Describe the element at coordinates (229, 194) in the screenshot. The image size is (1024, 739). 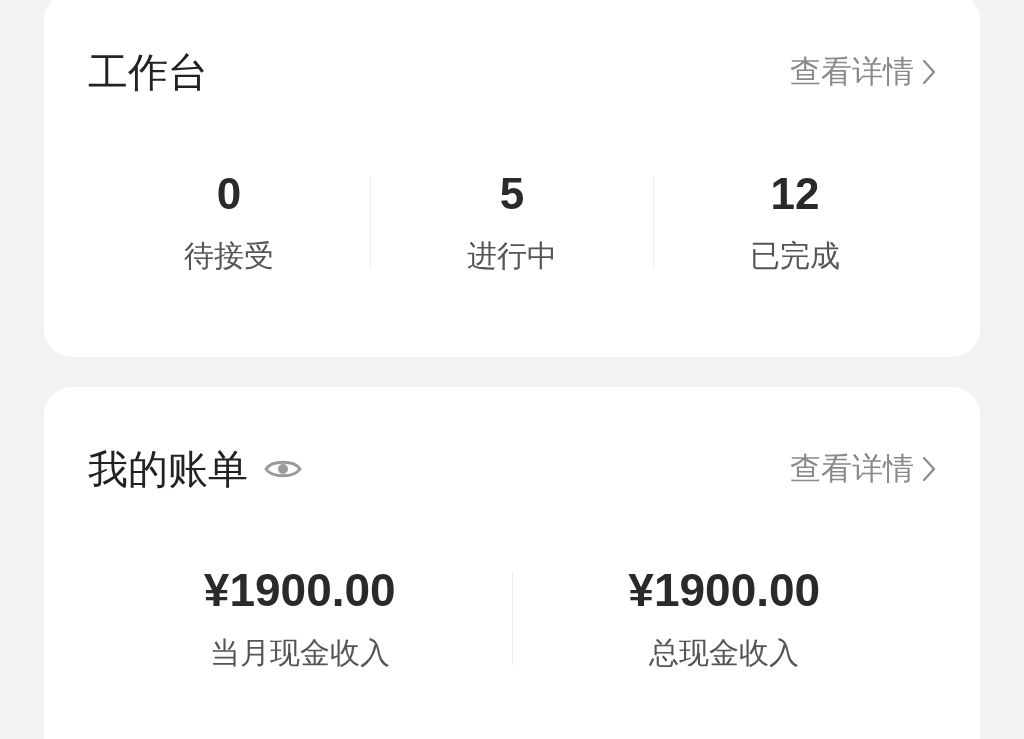
I see `stat-value: 0` at that location.